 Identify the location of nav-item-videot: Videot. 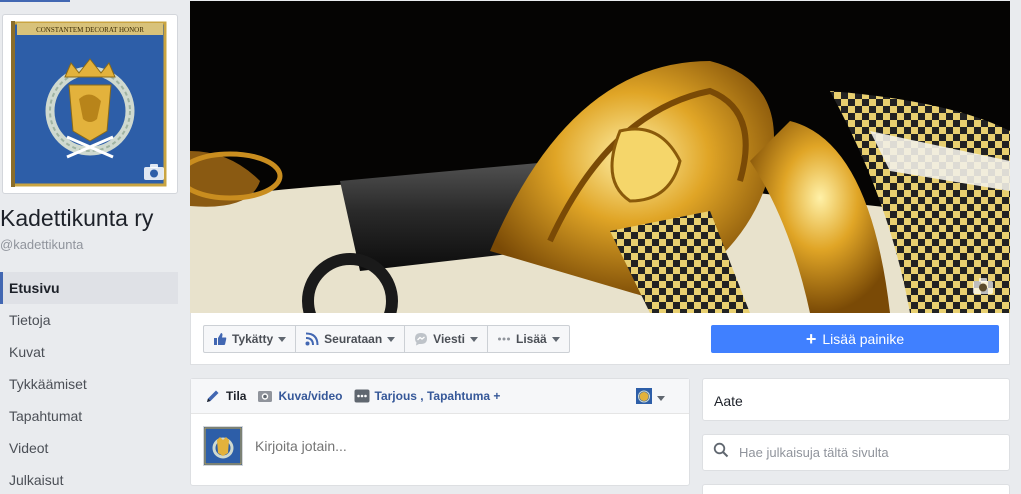
(89, 448).